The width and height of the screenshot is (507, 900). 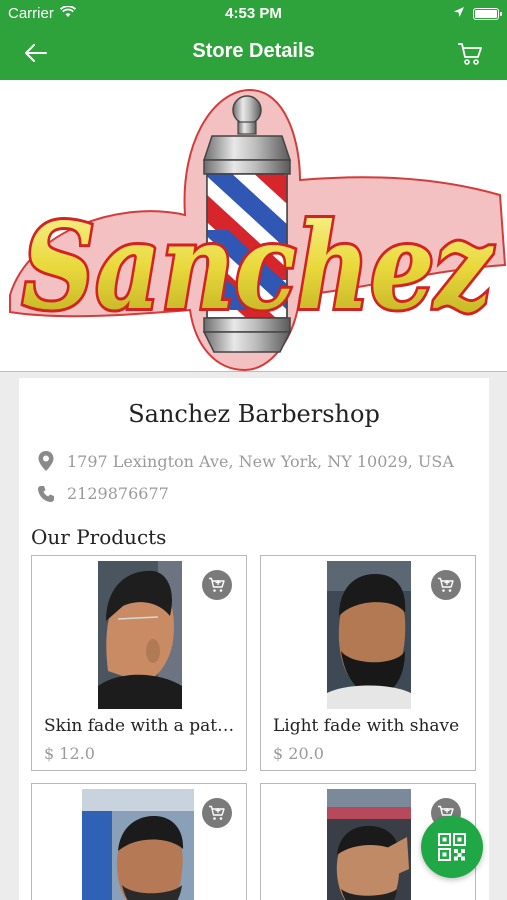 I want to click on product-card: Light fade with shave $ 20.0, so click(x=368, y=663).